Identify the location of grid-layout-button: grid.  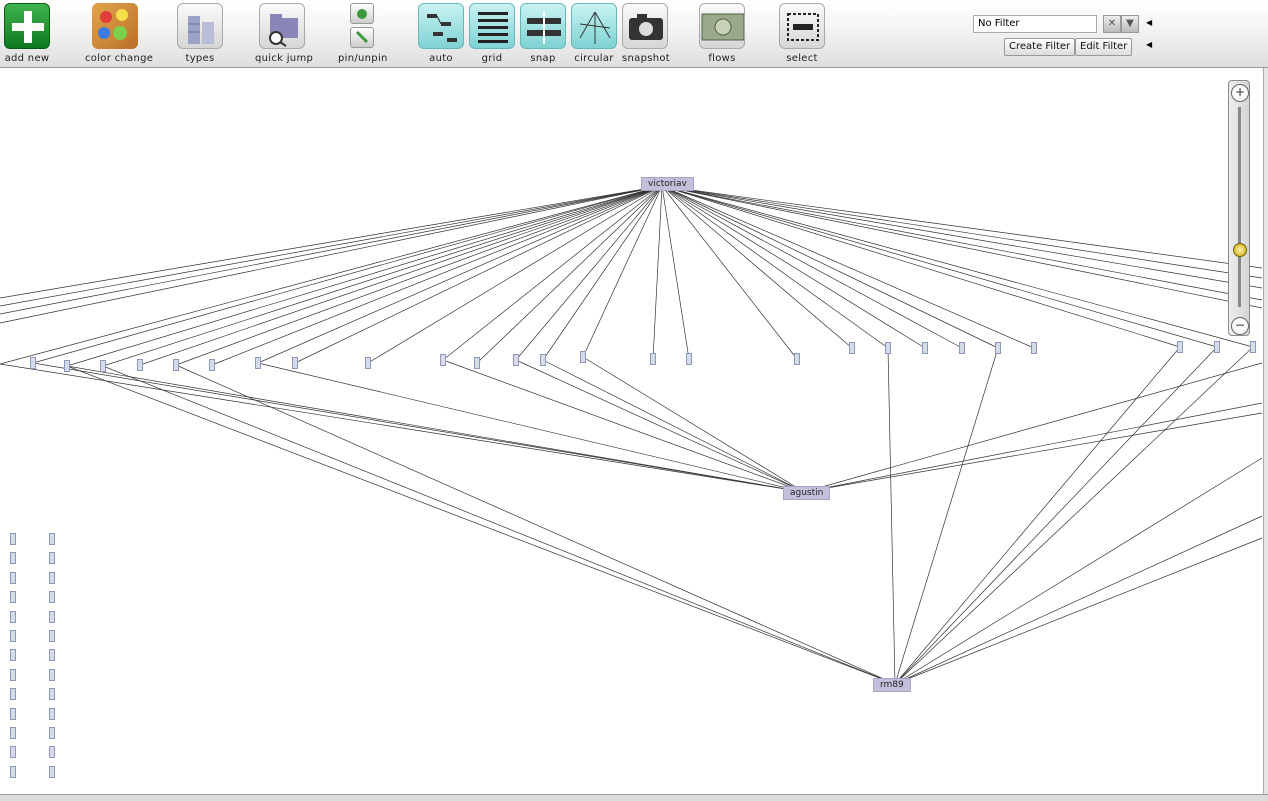
(492, 33).